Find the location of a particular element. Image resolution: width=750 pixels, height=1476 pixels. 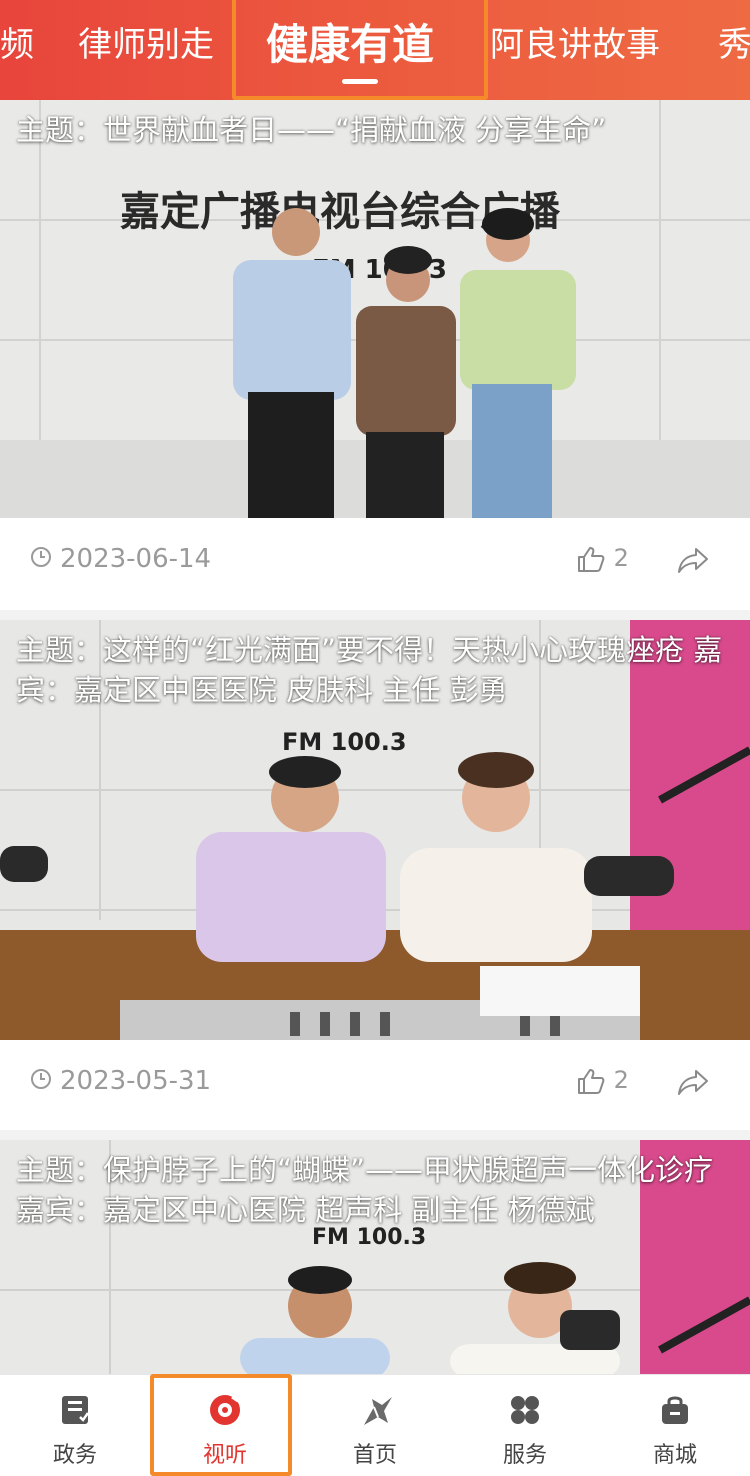

play-disc-icon is located at coordinates (225, 1410).